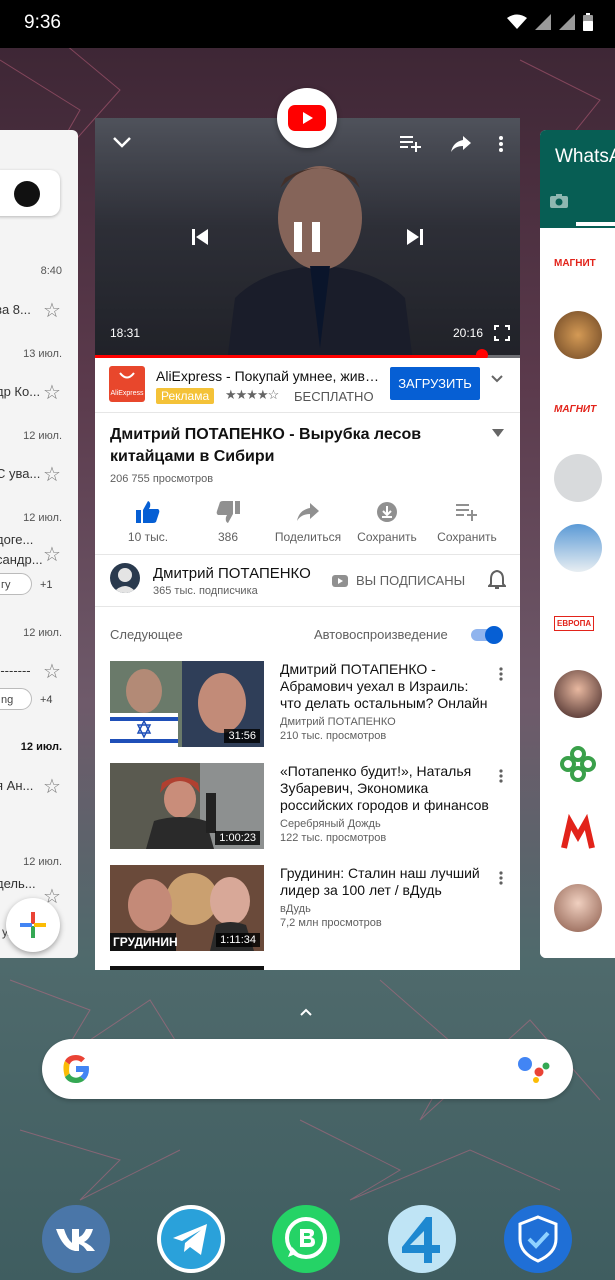 The width and height of the screenshot is (615, 1280). I want to click on app-title: WhatsApp, so click(585, 156).